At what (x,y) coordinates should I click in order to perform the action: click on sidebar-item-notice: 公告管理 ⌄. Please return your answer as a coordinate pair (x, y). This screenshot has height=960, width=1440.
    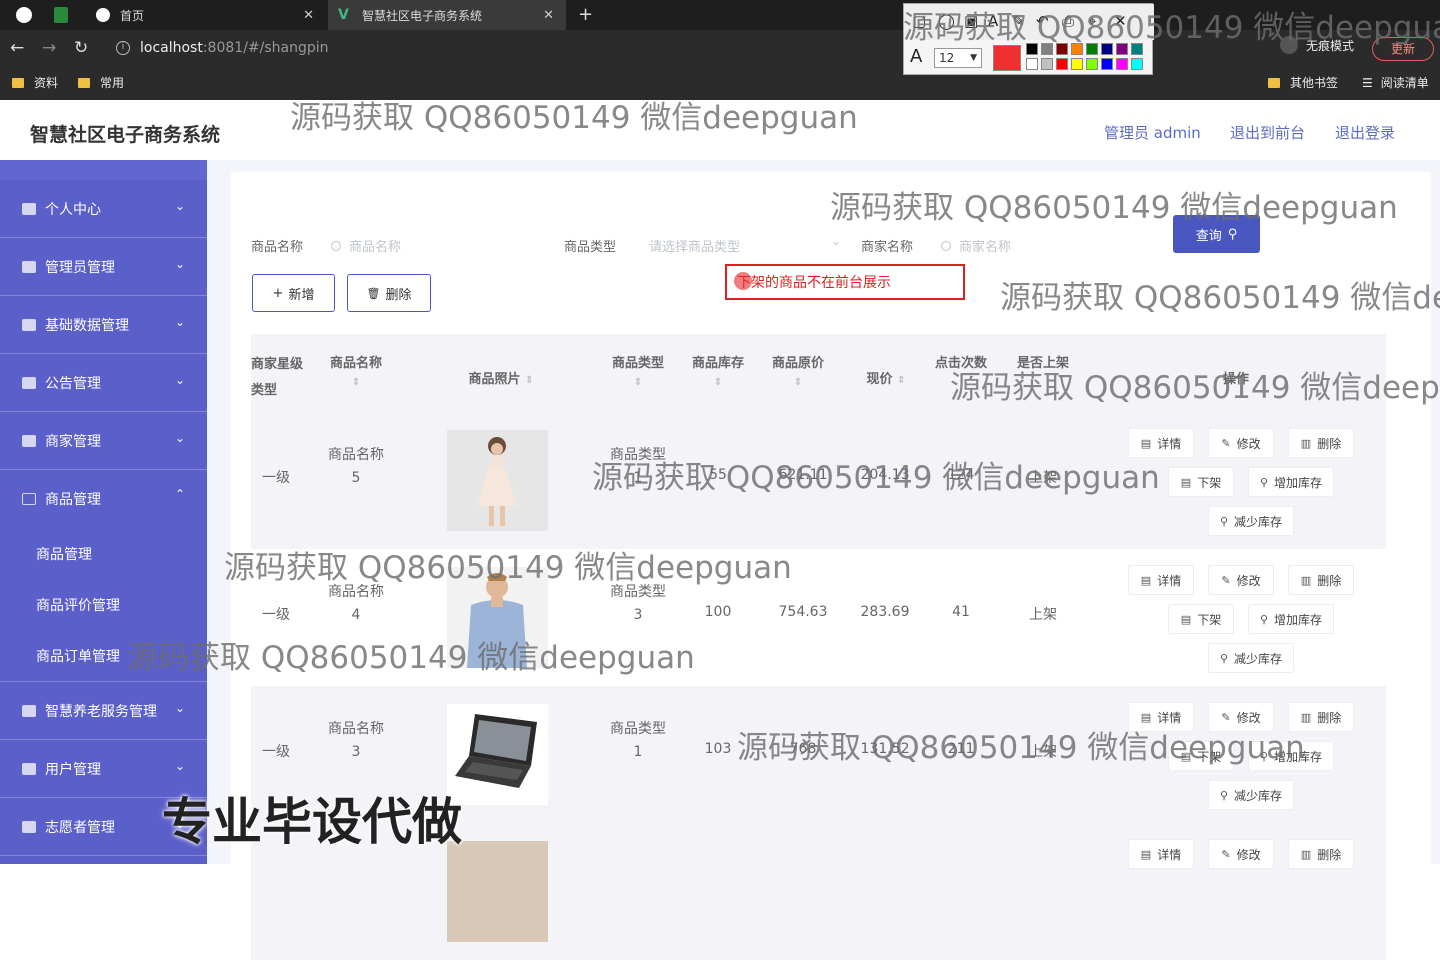
    Looking at the image, I should click on (103, 383).